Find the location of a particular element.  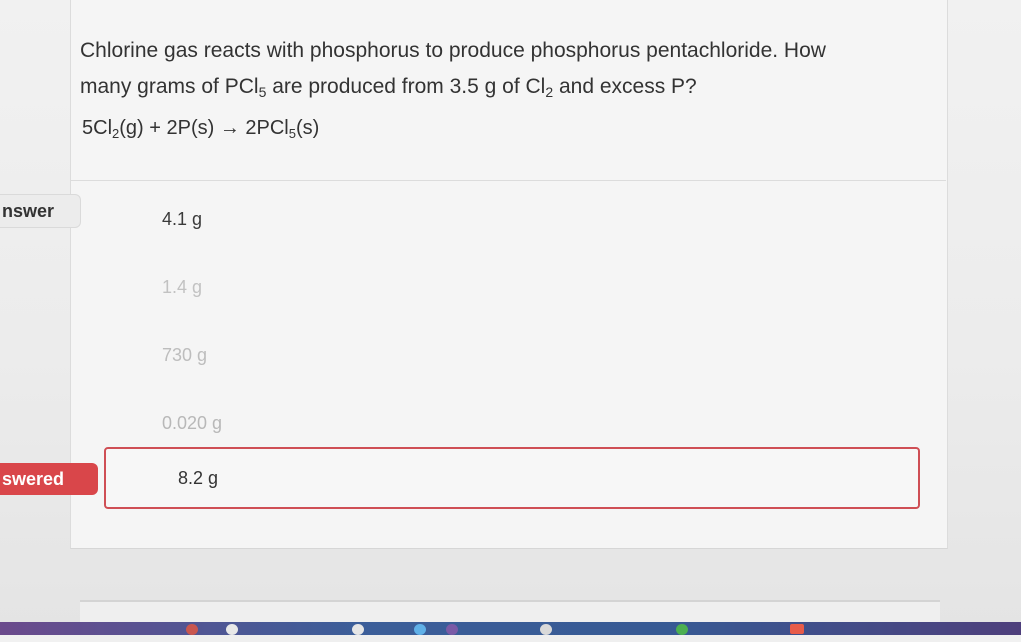

question-text-part: are produced from 3.5 g of Cl is located at coordinates (406, 86).